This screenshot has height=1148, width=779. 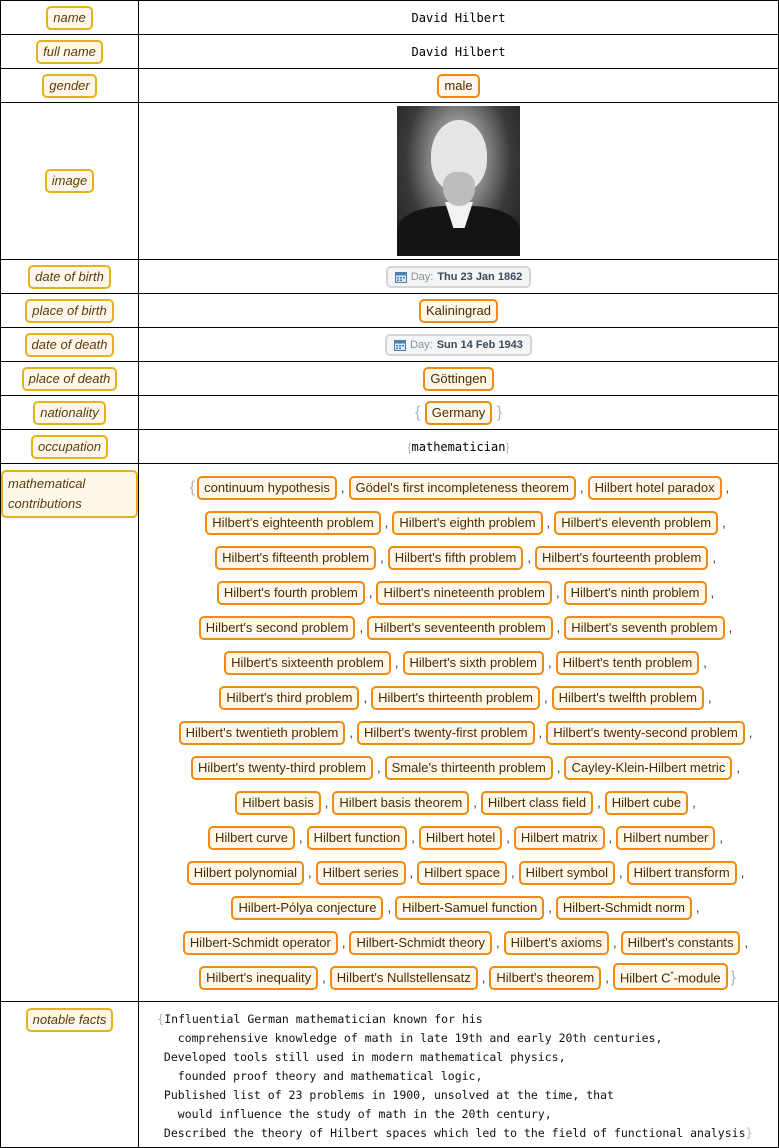 What do you see at coordinates (69, 181) in the screenshot?
I see `property-label-image: image` at bounding box center [69, 181].